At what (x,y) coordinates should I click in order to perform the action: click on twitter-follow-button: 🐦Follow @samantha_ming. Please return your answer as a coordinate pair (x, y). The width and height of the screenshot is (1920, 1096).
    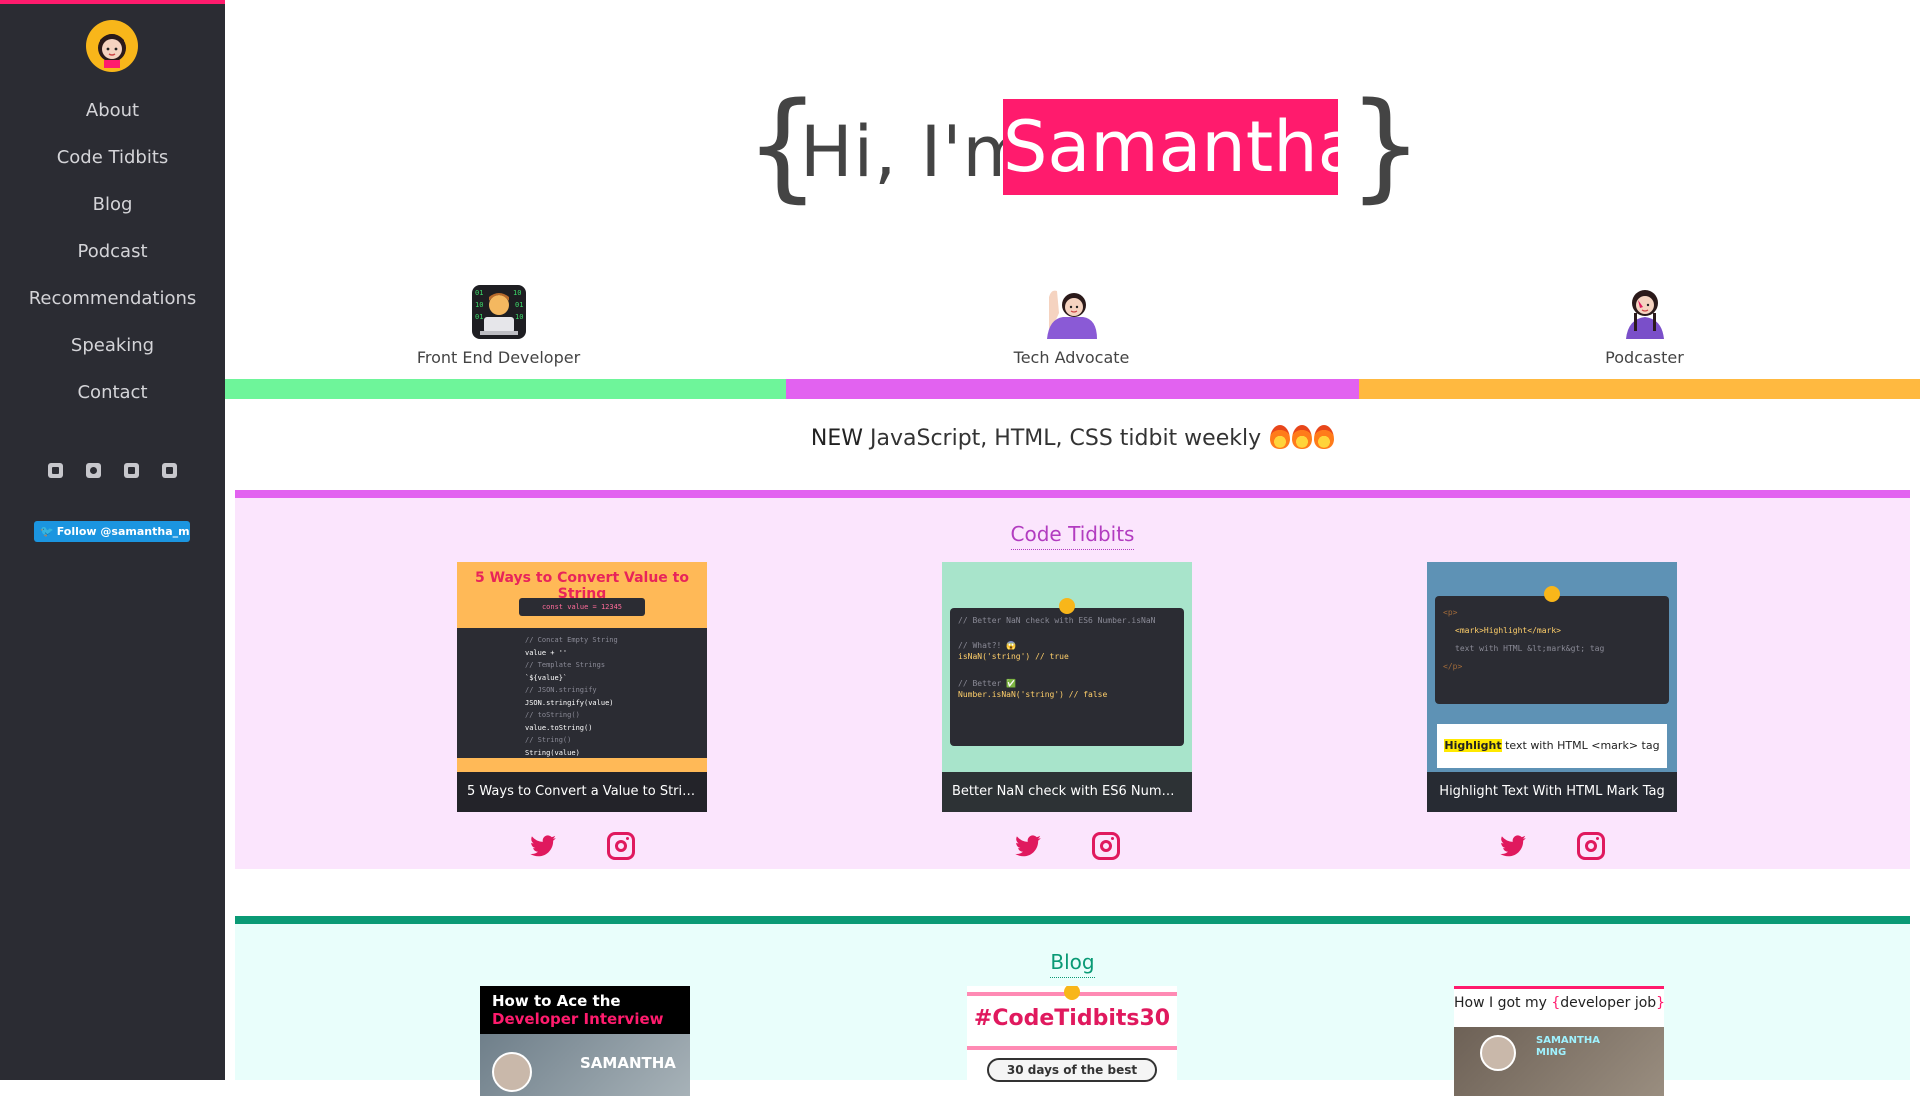
    Looking at the image, I should click on (112, 531).